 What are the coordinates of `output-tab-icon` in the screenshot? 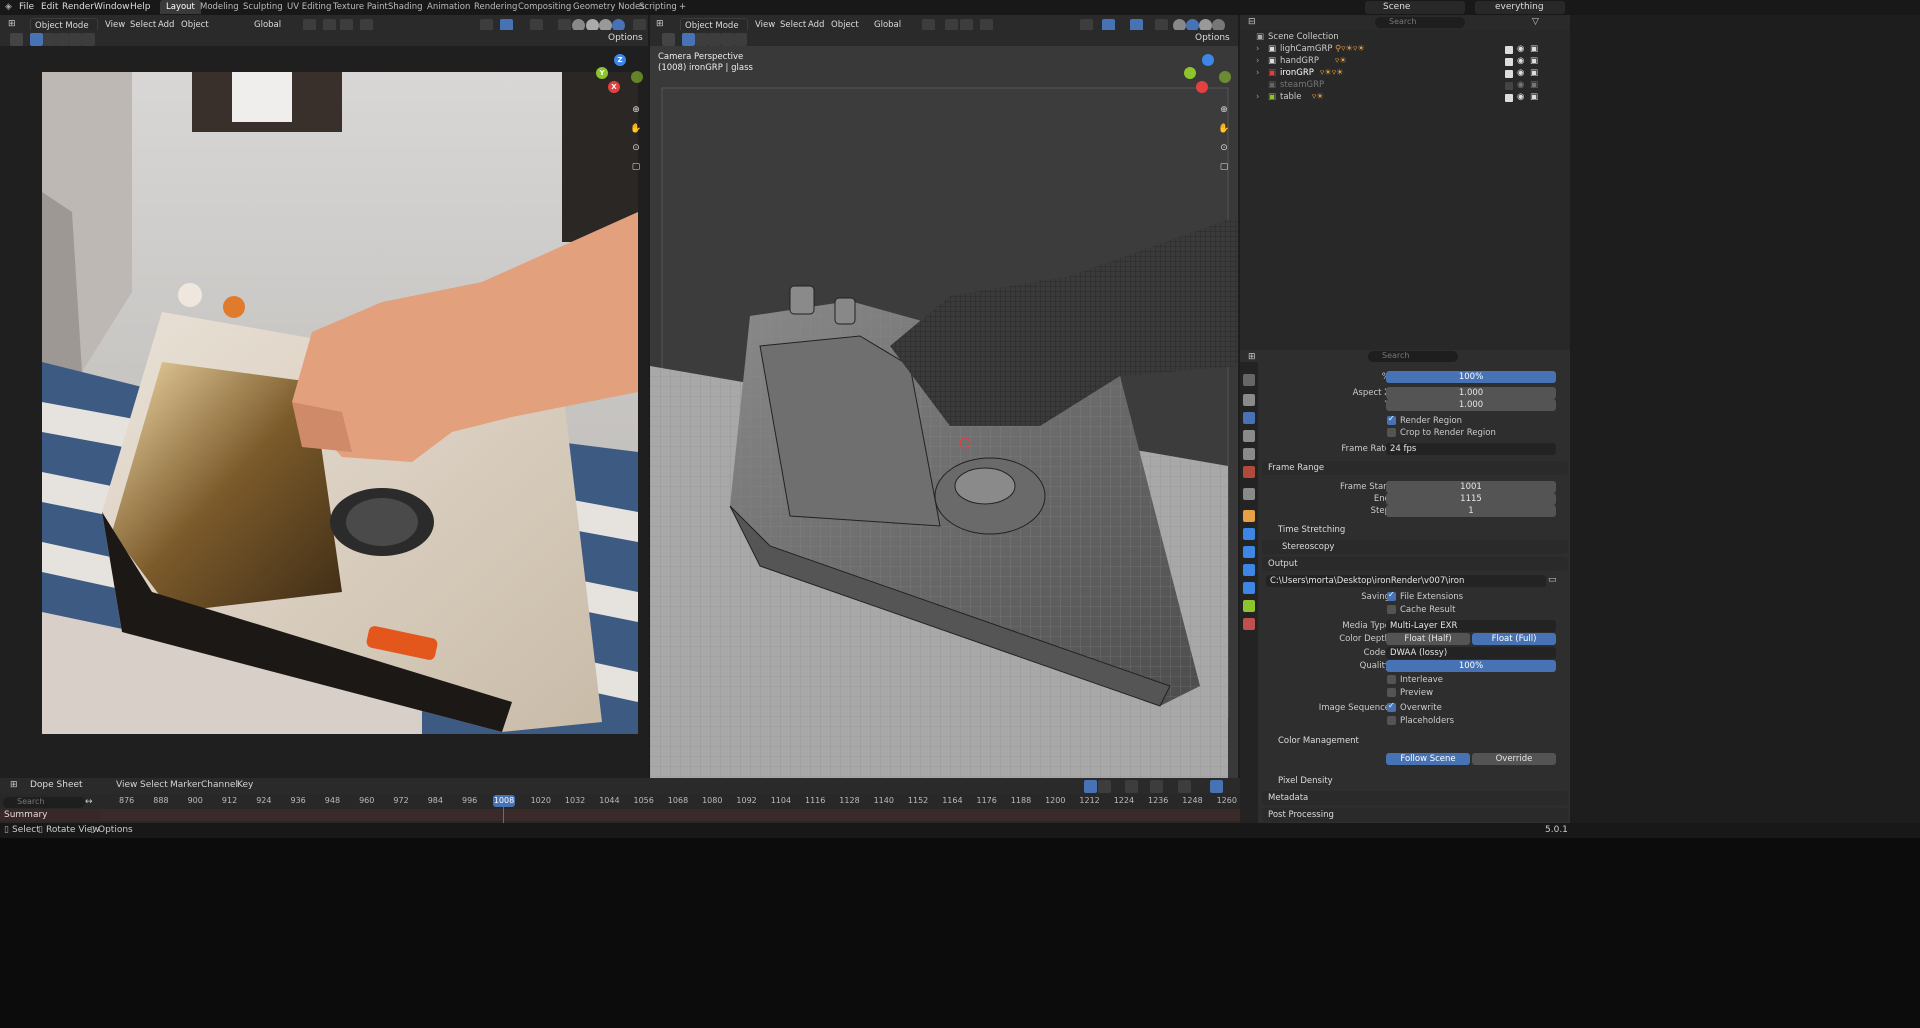 It's located at (1249, 418).